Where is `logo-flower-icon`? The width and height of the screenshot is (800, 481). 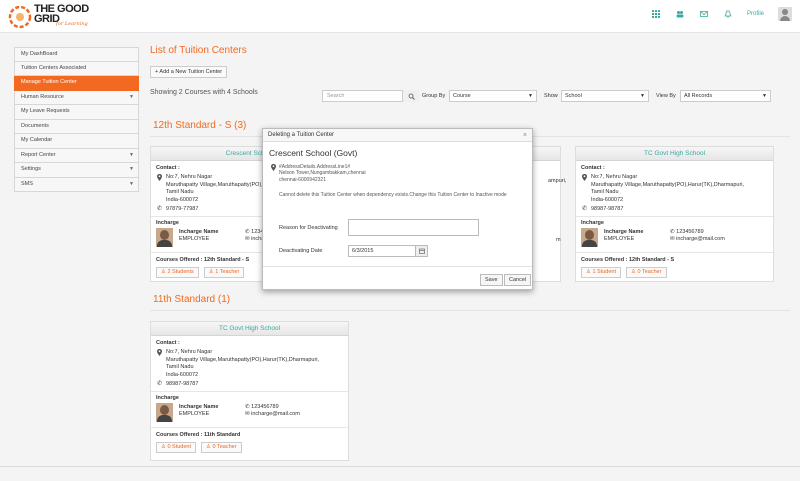
logo-flower-icon is located at coordinates (20, 17).